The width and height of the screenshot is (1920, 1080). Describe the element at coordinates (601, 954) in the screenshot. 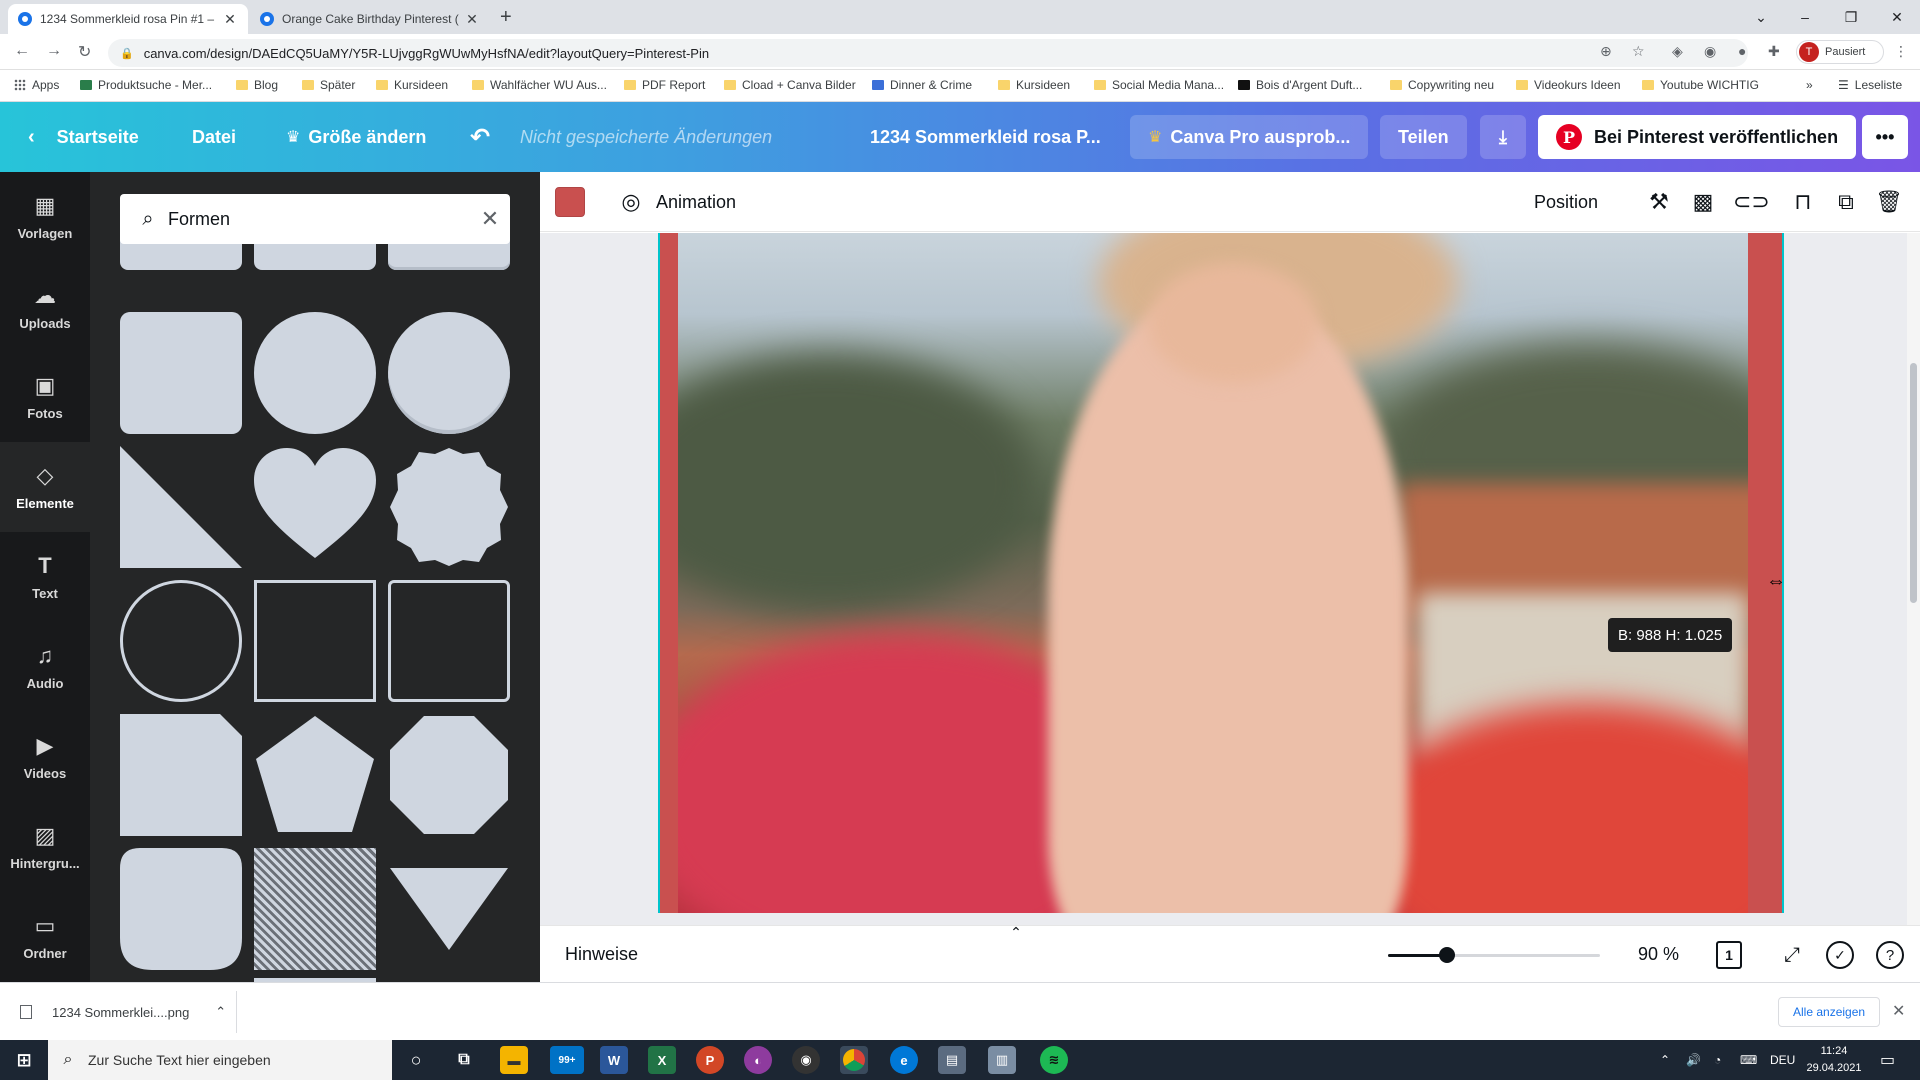

I see `notes-button: Hinweise` at that location.